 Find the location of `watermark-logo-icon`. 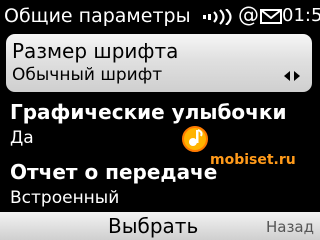

watermark-logo-icon is located at coordinates (195, 139).